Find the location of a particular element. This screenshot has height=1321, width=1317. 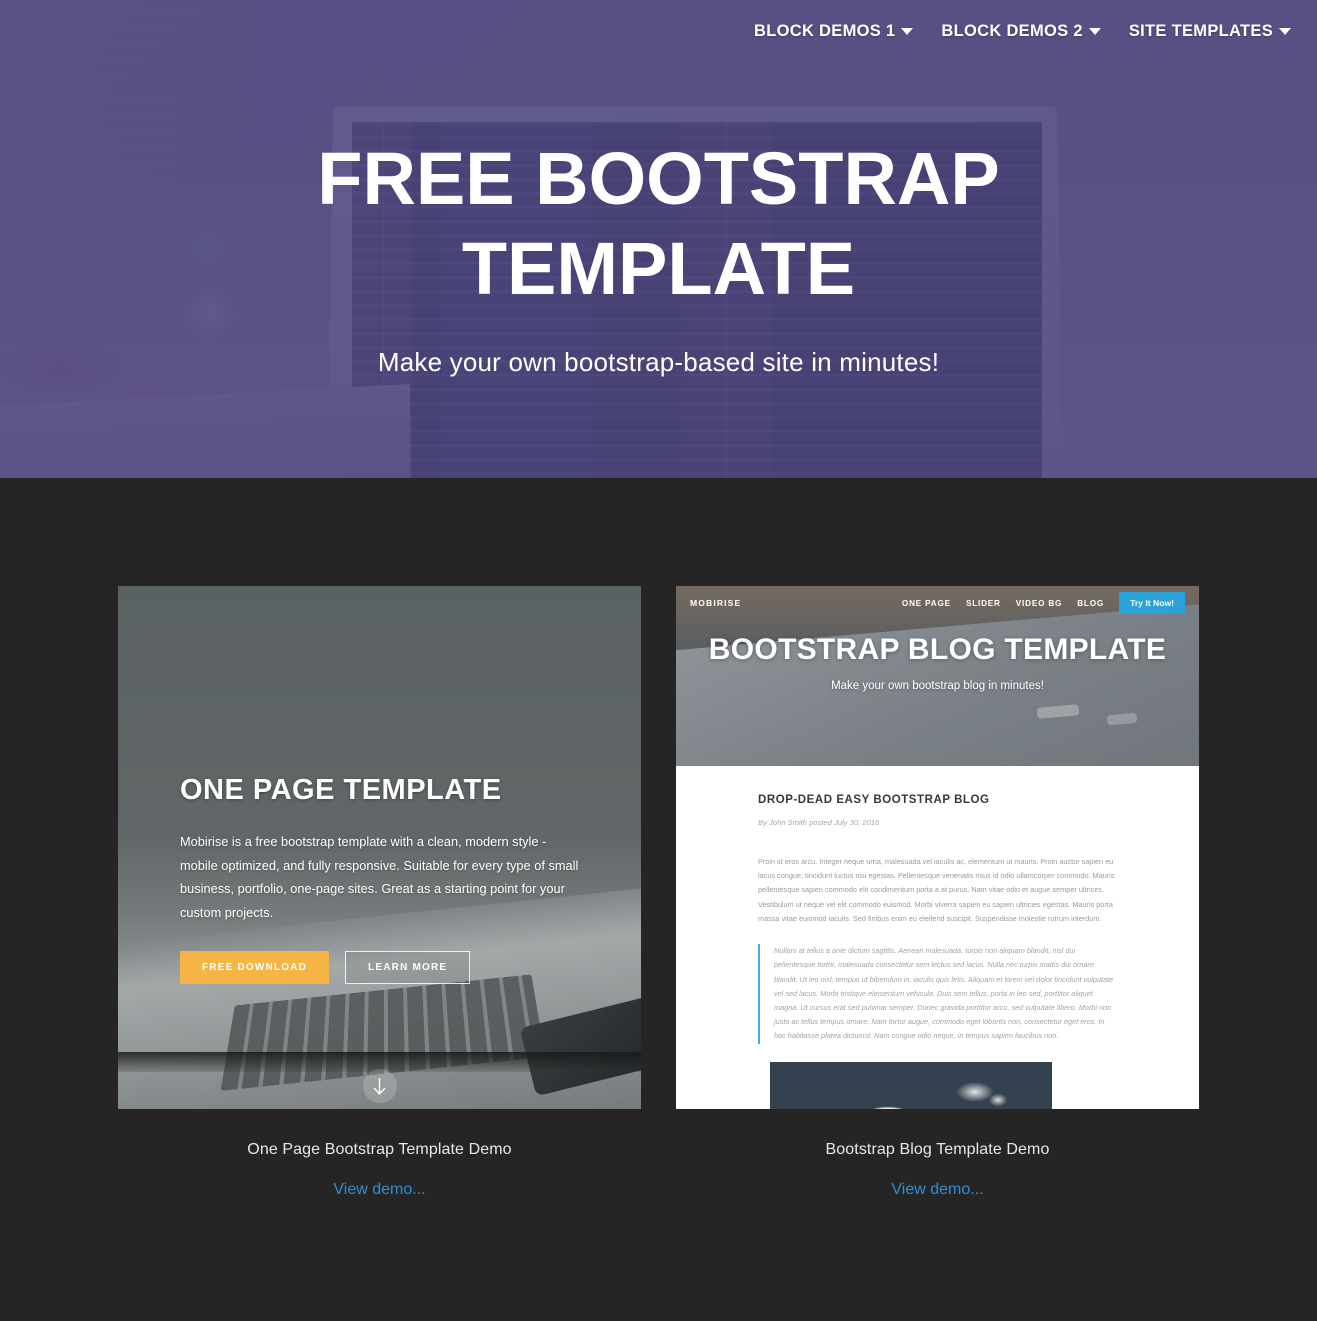

blog-post-image is located at coordinates (911, 1085).